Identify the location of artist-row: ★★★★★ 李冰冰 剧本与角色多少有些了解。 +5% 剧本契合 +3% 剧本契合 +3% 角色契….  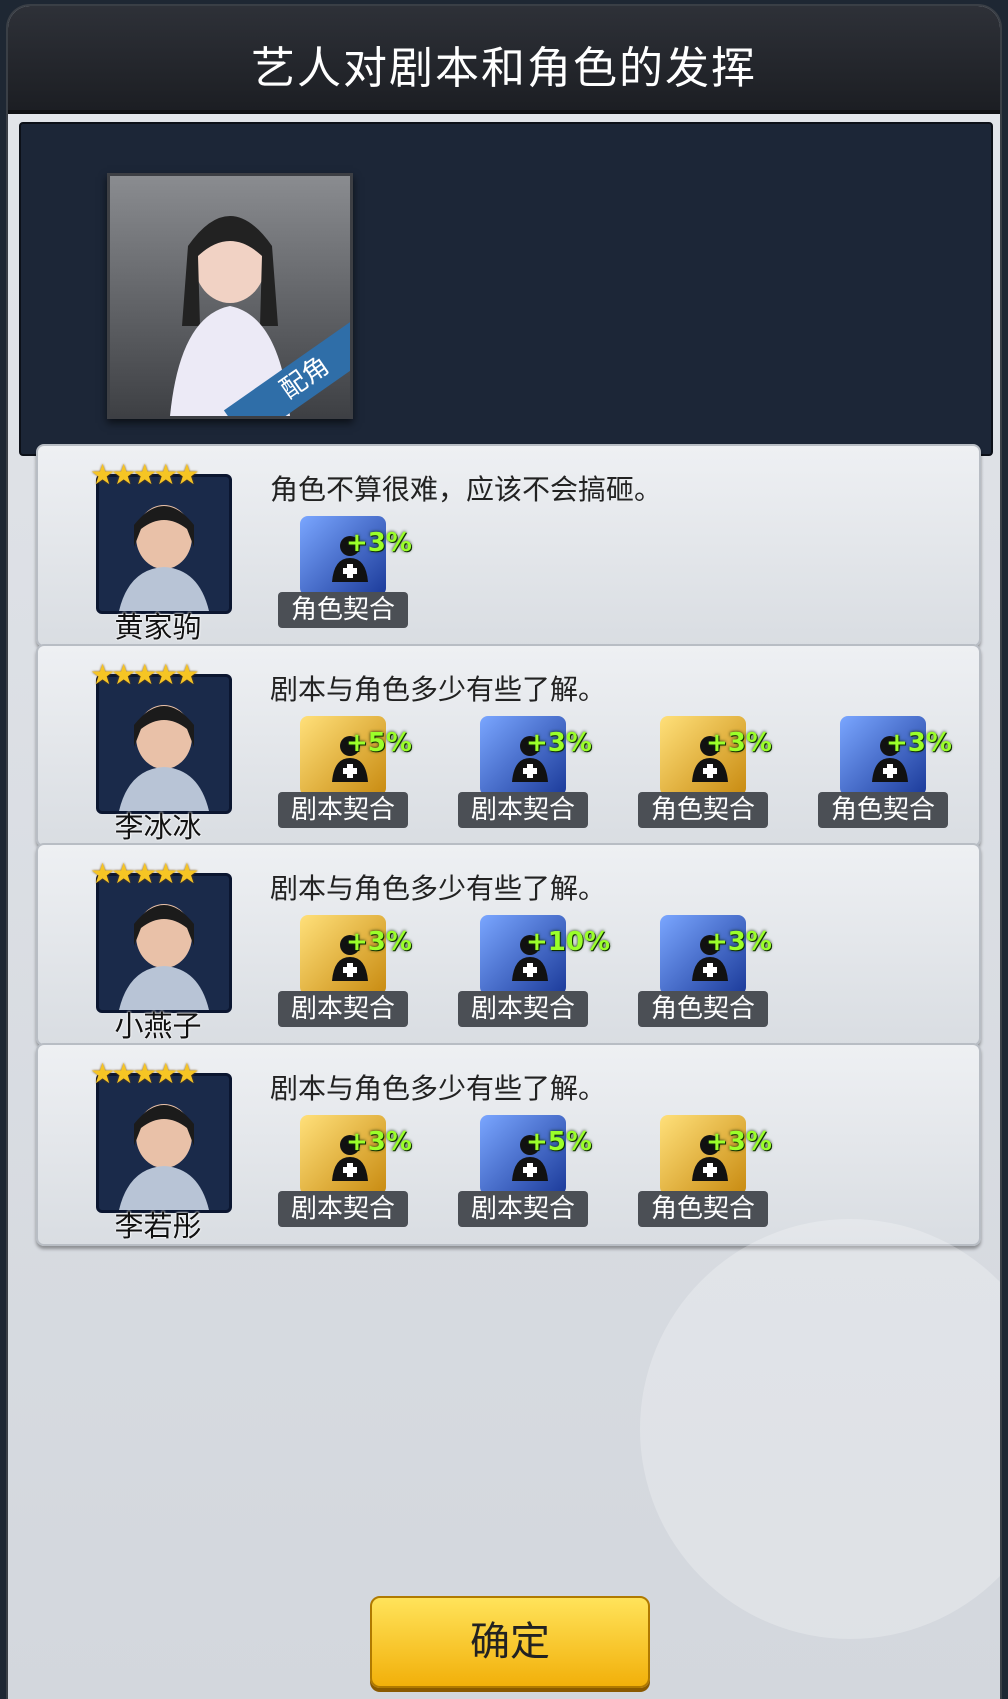
(508, 745).